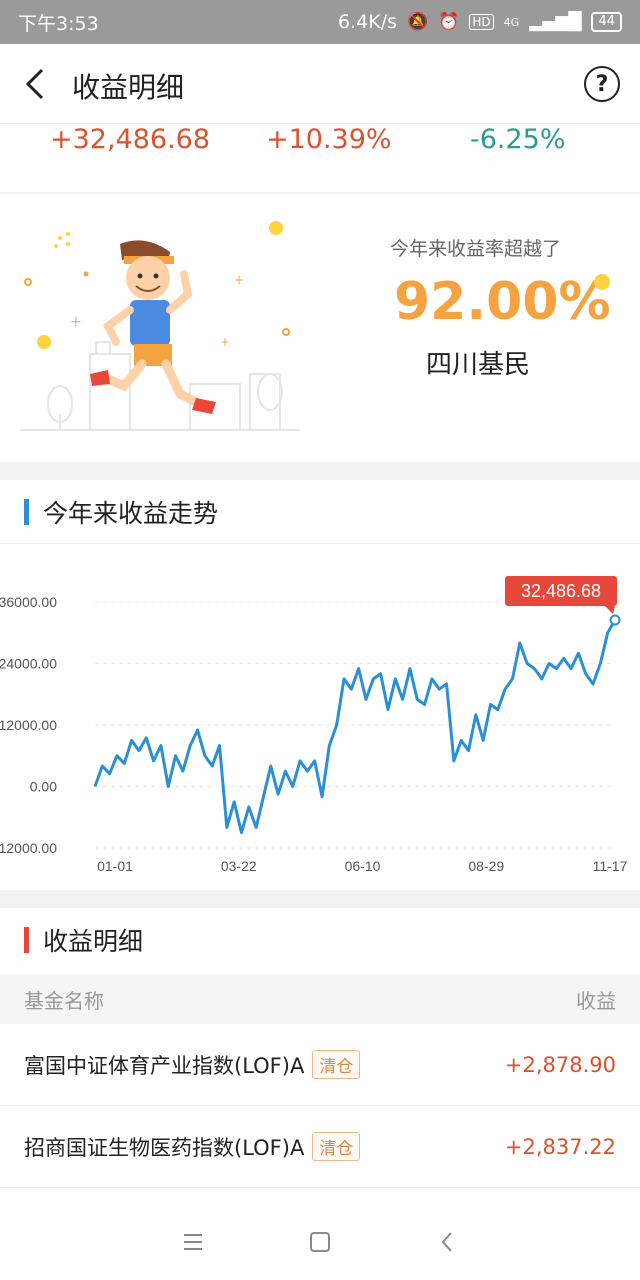  Describe the element at coordinates (560, 1146) in the screenshot. I see `fund-profit: +2,837.22` at that location.